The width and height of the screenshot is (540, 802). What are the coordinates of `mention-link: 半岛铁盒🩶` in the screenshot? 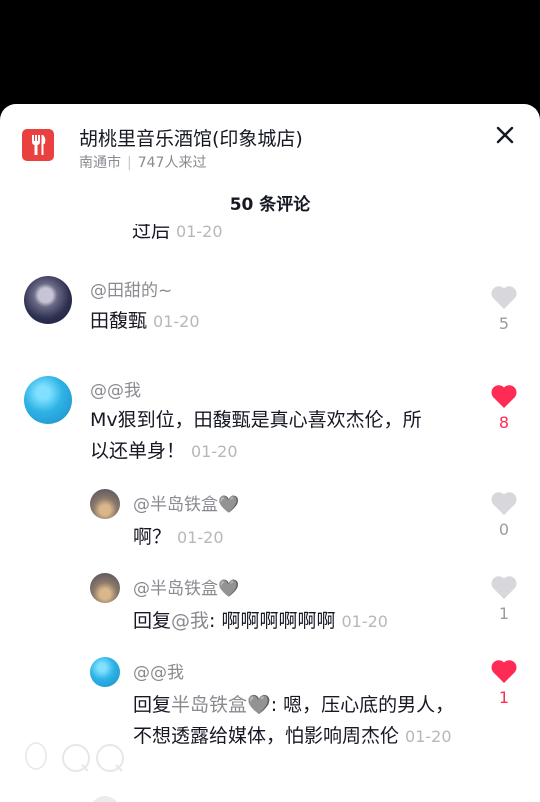 It's located at (221, 705).